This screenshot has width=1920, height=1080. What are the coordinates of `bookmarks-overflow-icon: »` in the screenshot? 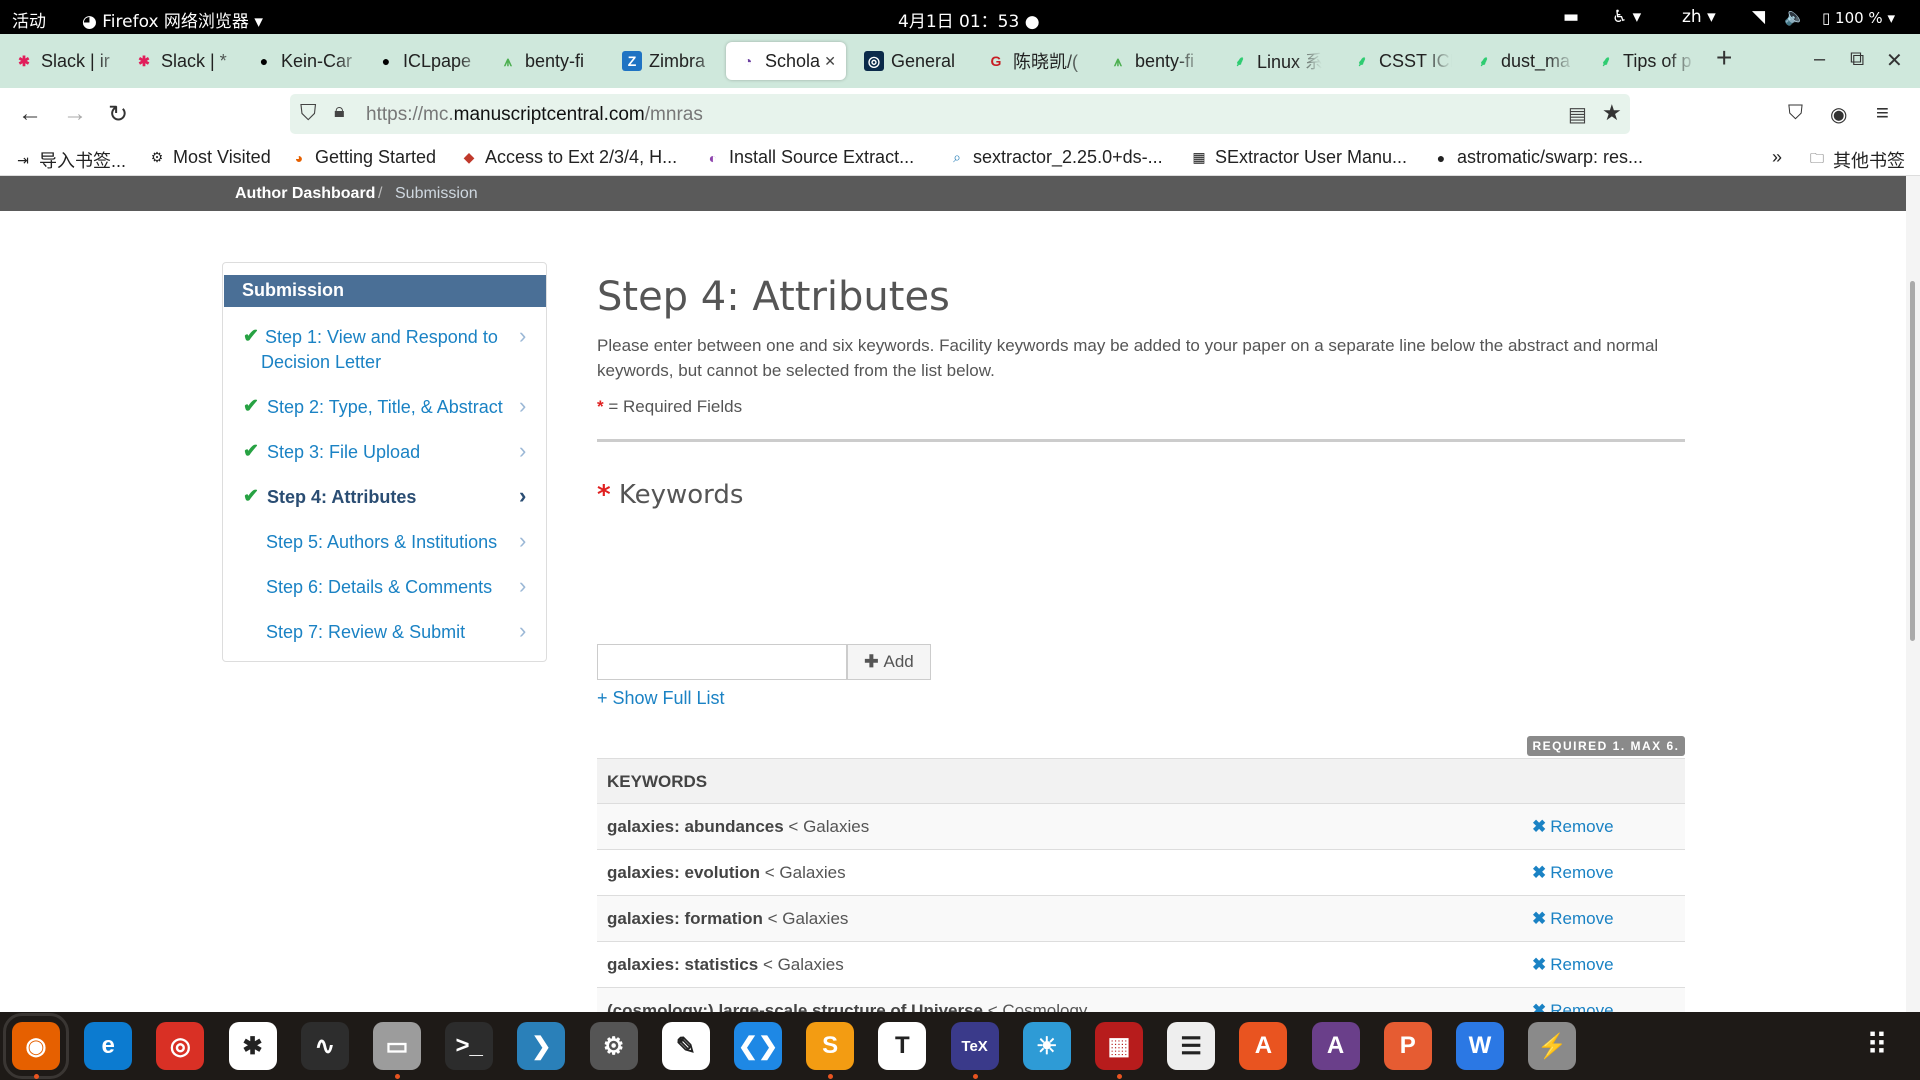 It's located at (1777, 157).